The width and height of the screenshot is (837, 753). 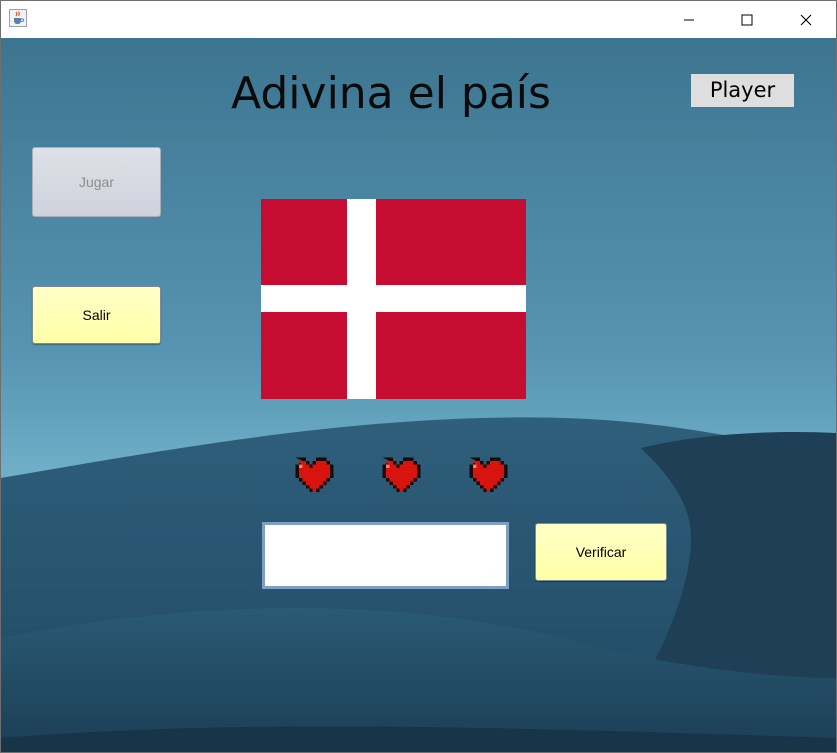 I want to click on maximize-icon, so click(x=747, y=19).